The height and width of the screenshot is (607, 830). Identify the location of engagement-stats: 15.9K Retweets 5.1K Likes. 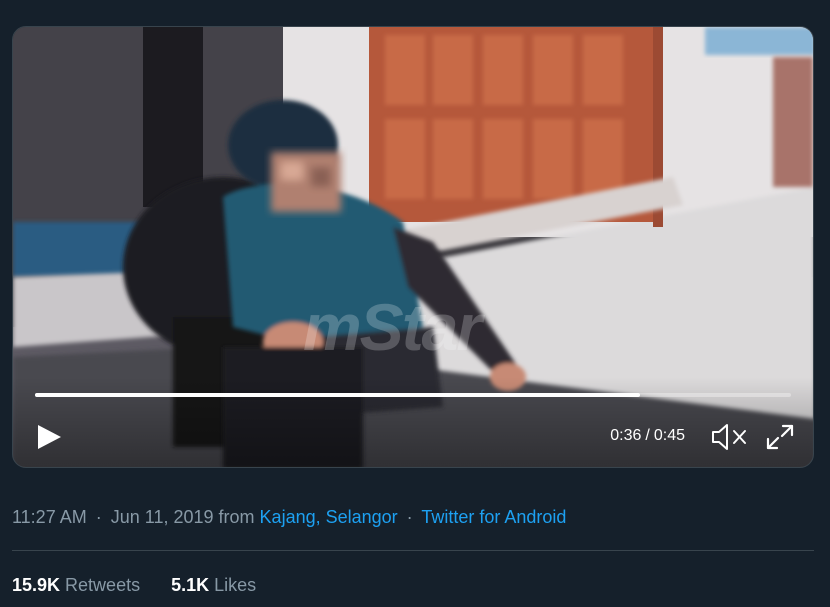
(147, 585).